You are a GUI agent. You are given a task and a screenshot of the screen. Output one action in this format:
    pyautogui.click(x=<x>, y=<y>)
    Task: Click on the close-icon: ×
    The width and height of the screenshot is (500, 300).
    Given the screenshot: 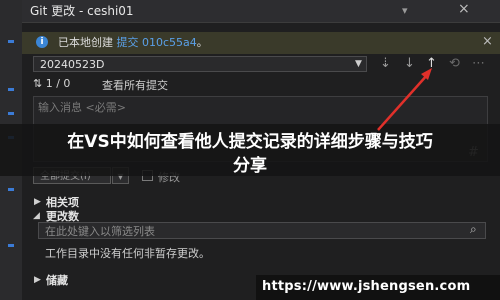 What is the action you would take?
    pyautogui.click(x=464, y=9)
    